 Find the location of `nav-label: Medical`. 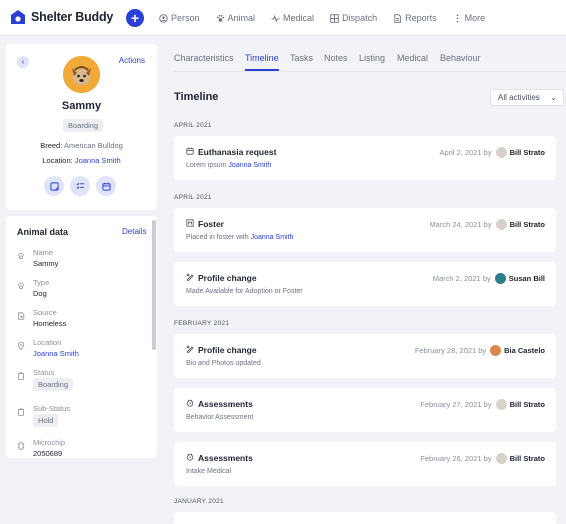

nav-label: Medical is located at coordinates (299, 18).